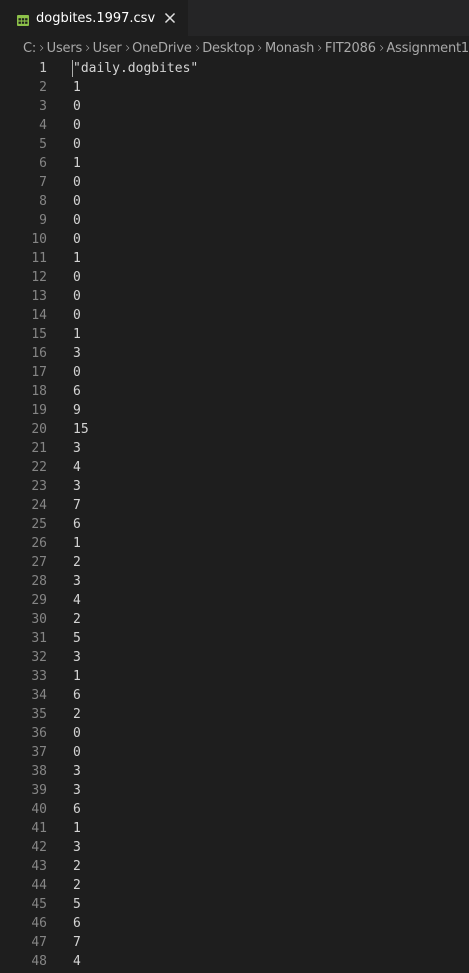  What do you see at coordinates (234, 163) in the screenshot?
I see `code-line: 61` at bounding box center [234, 163].